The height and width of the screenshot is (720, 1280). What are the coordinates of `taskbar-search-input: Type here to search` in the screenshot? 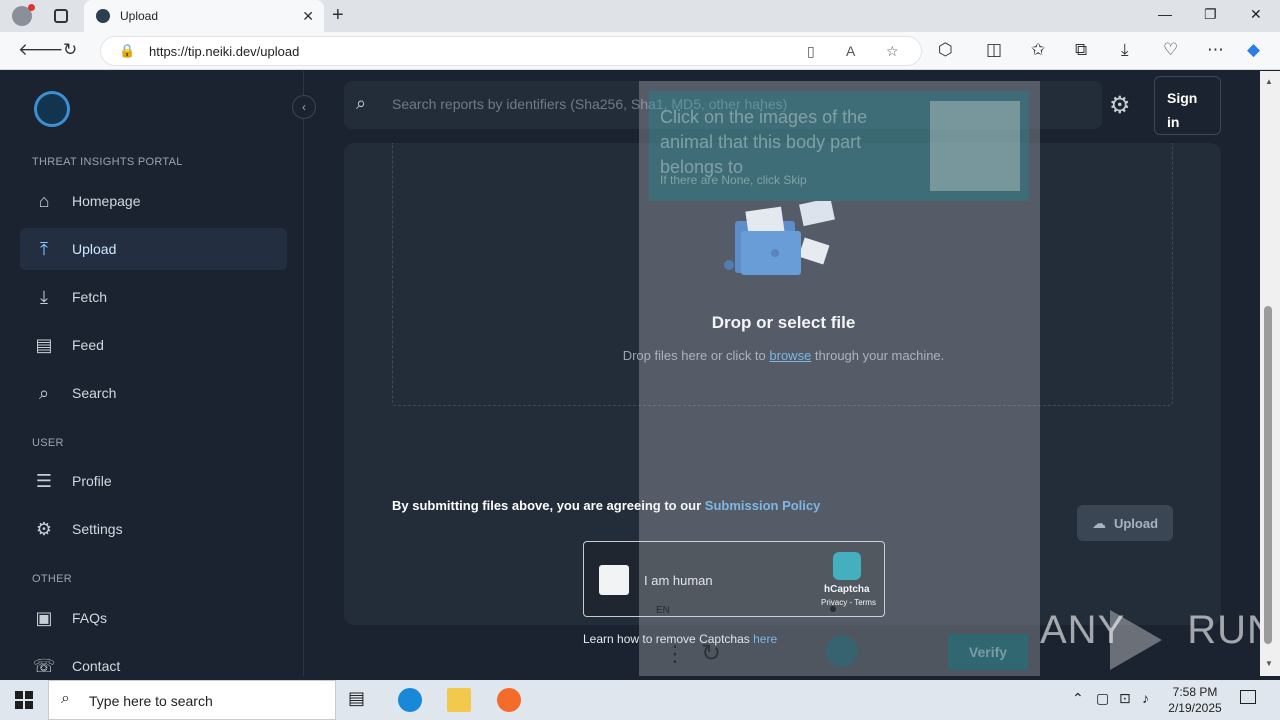 It's located at (151, 701).